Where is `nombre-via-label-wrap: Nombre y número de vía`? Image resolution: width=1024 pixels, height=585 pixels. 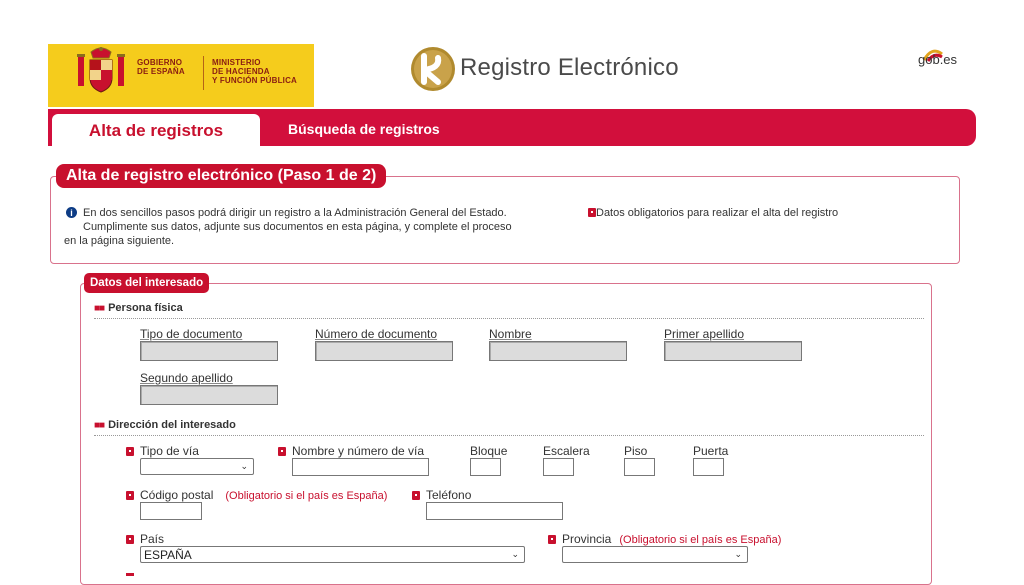 nombre-via-label-wrap: Nombre y número de vía is located at coordinates (351, 451).